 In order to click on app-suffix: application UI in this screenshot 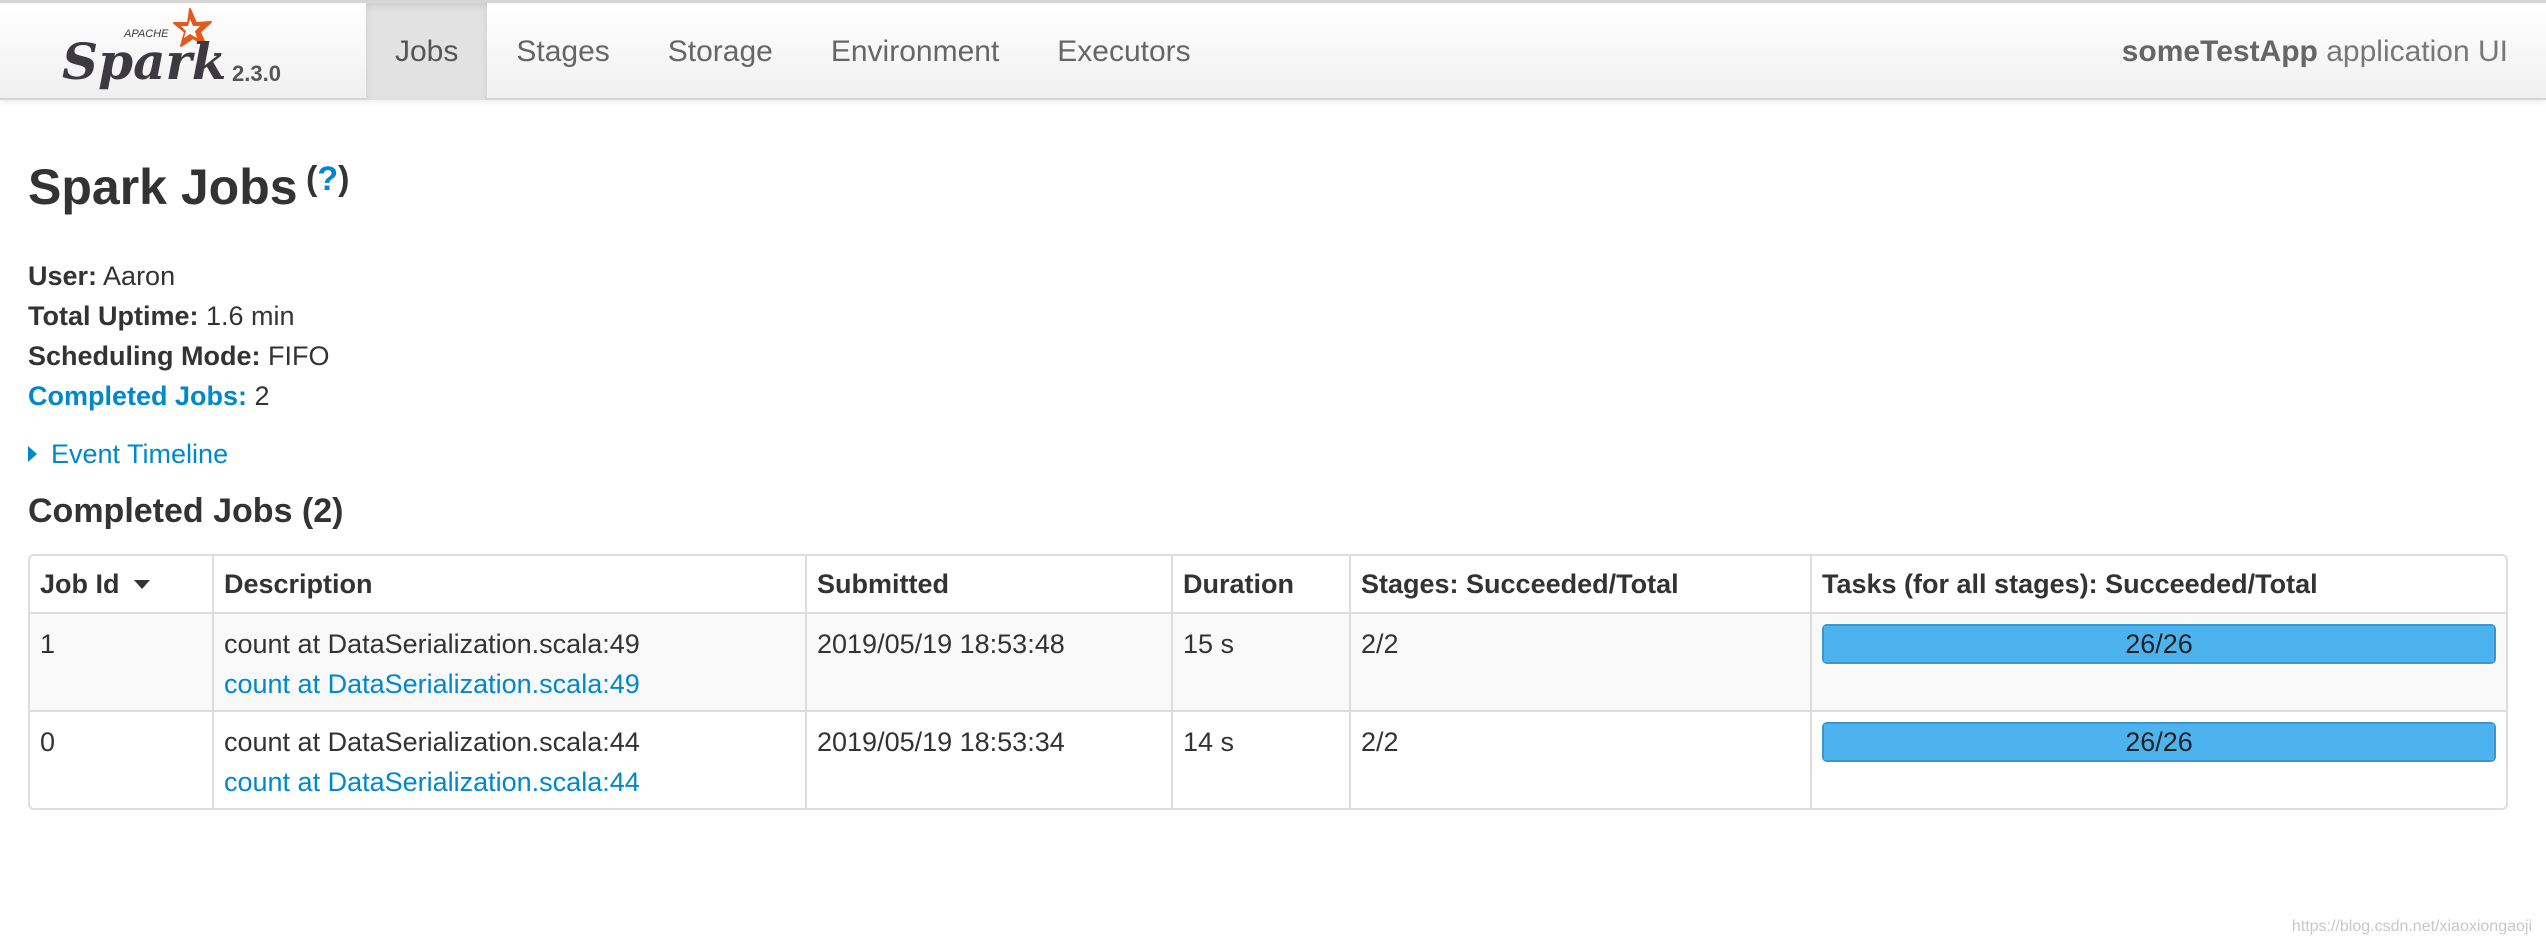, I will do `click(2412, 51)`.